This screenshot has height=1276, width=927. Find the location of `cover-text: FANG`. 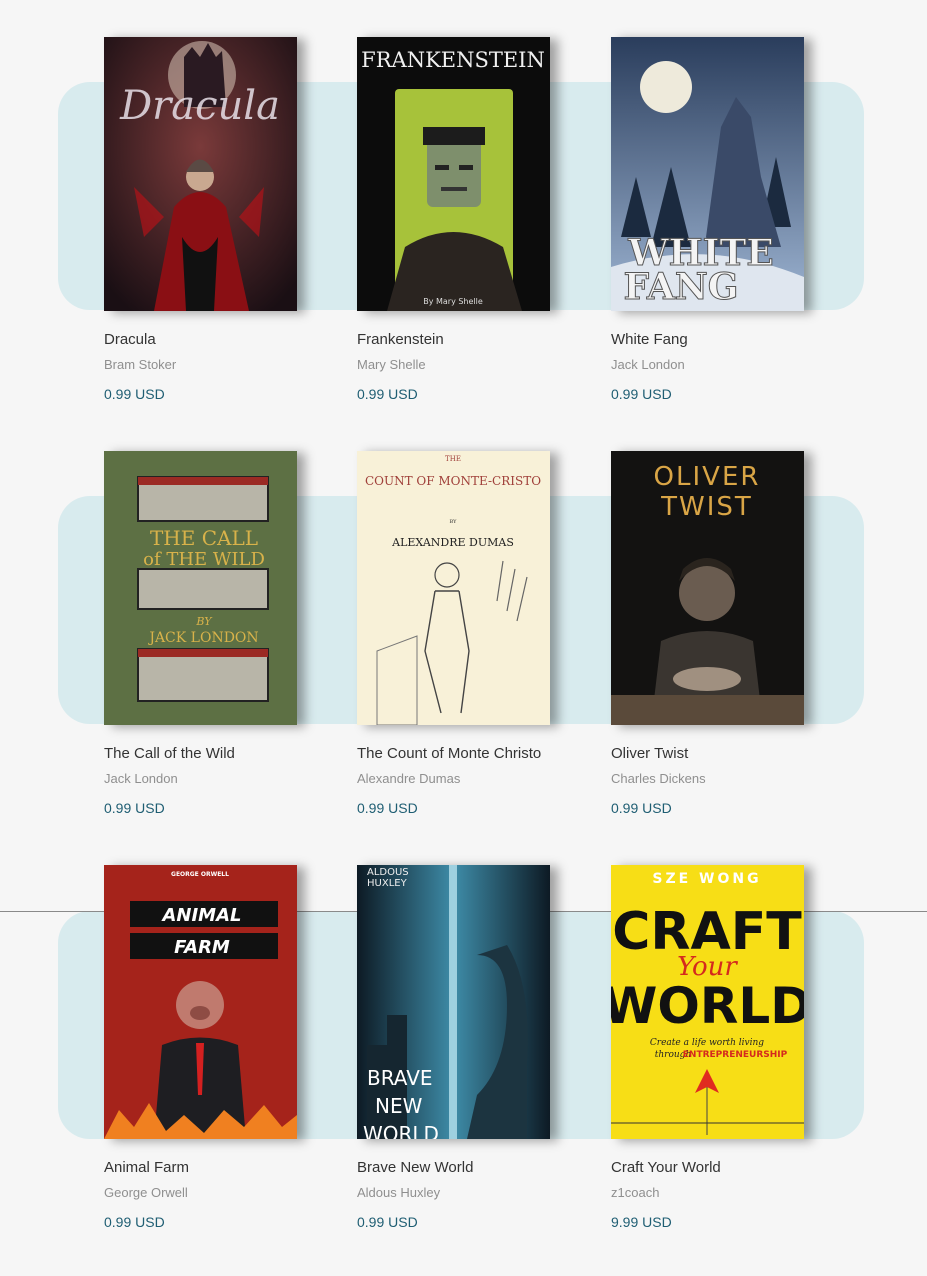

cover-text: FANG is located at coordinates (680, 287).